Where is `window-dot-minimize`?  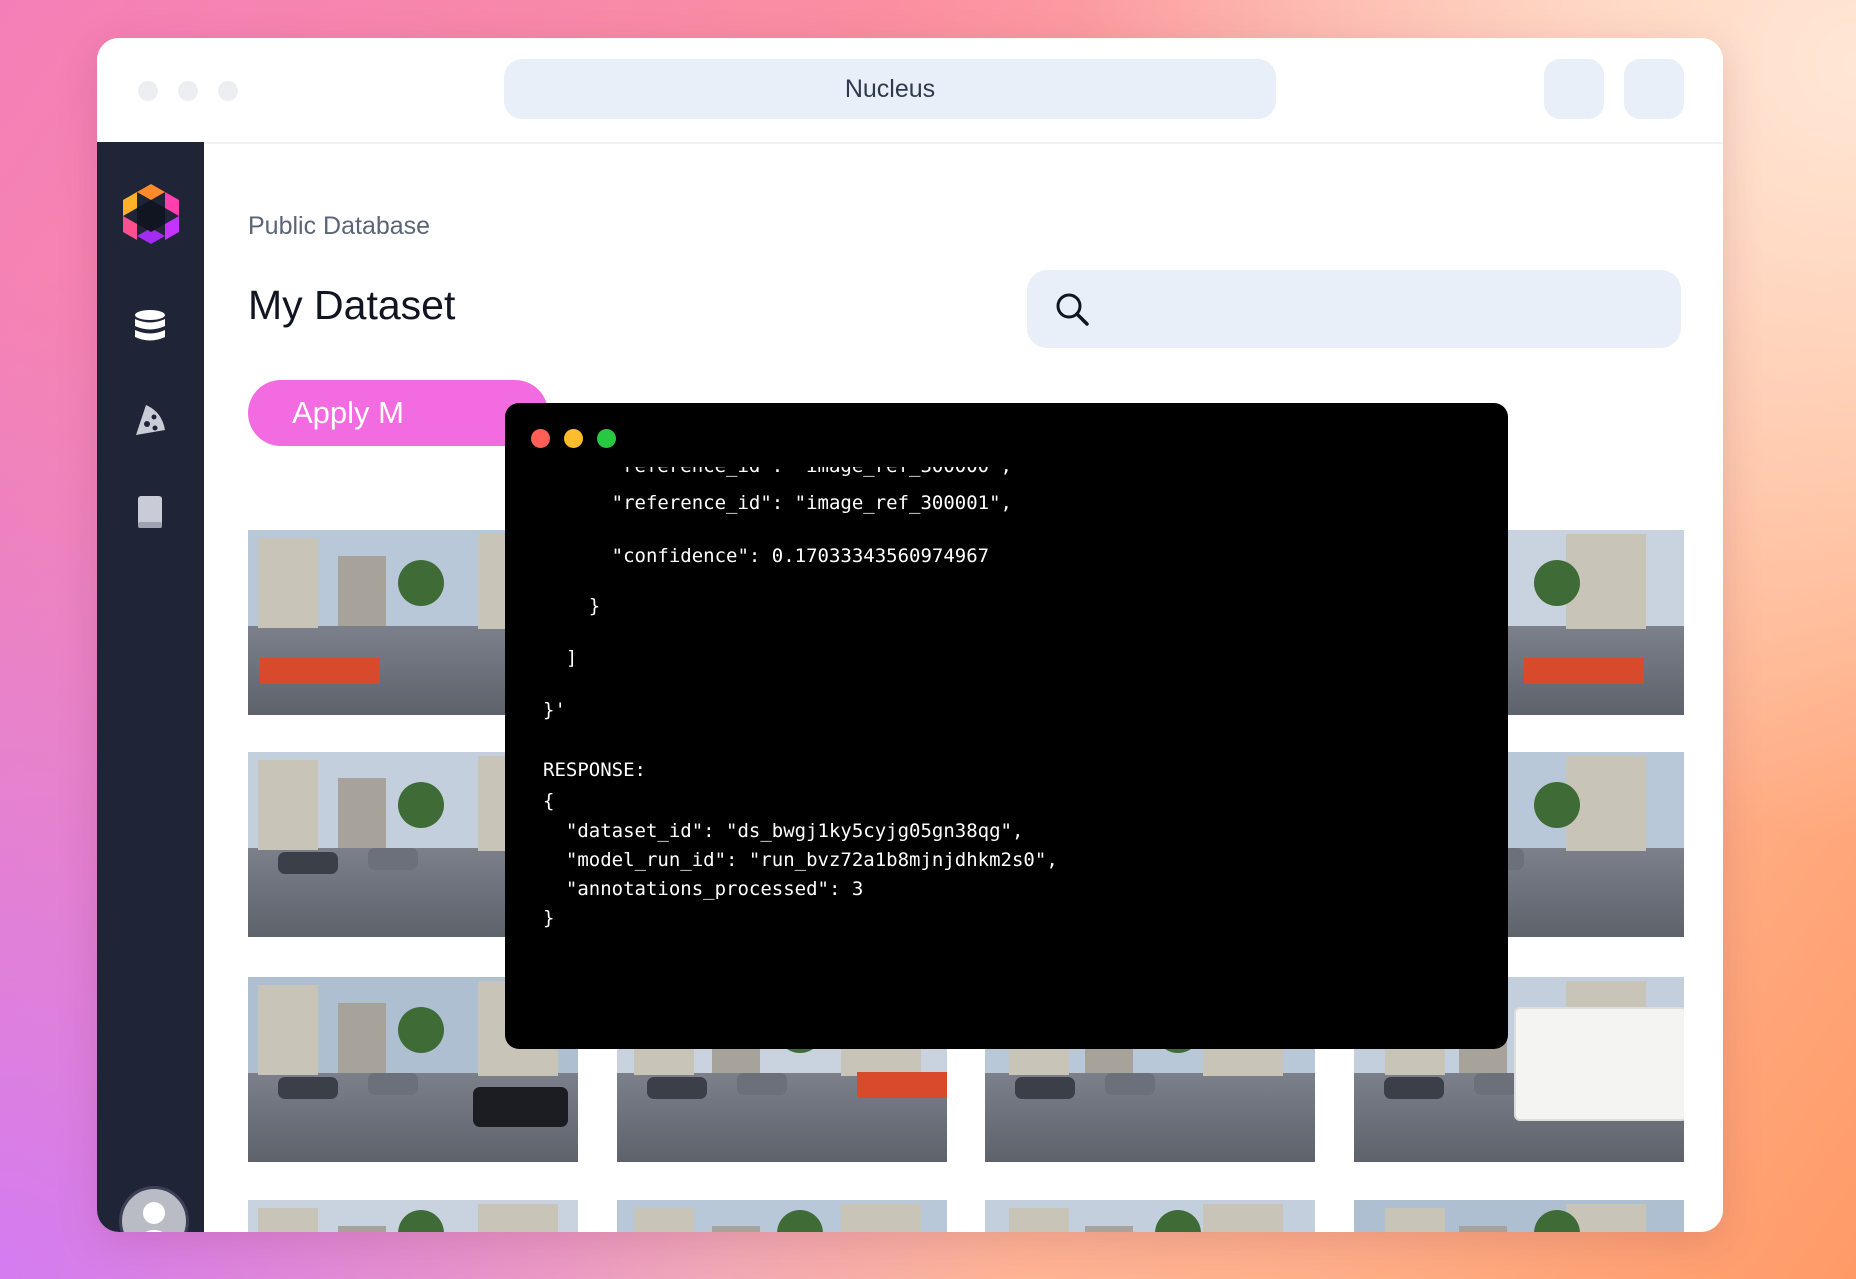
window-dot-minimize is located at coordinates (188, 91).